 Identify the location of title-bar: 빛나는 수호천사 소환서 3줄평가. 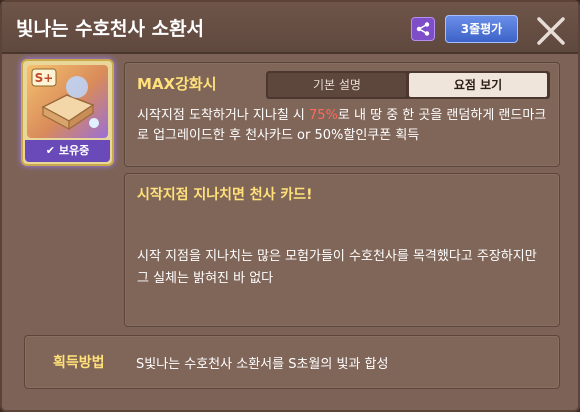
(290, 28).